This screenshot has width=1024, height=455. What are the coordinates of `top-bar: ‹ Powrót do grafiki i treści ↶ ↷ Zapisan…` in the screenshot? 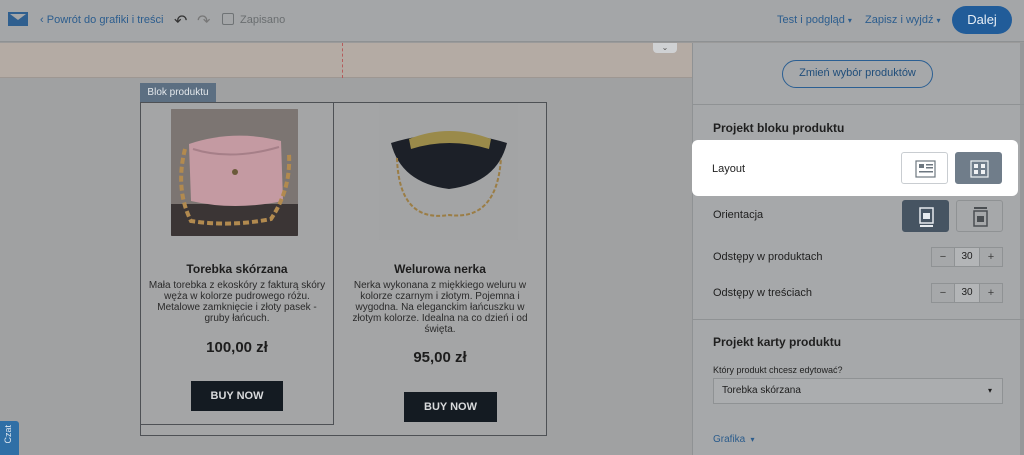 It's located at (512, 21).